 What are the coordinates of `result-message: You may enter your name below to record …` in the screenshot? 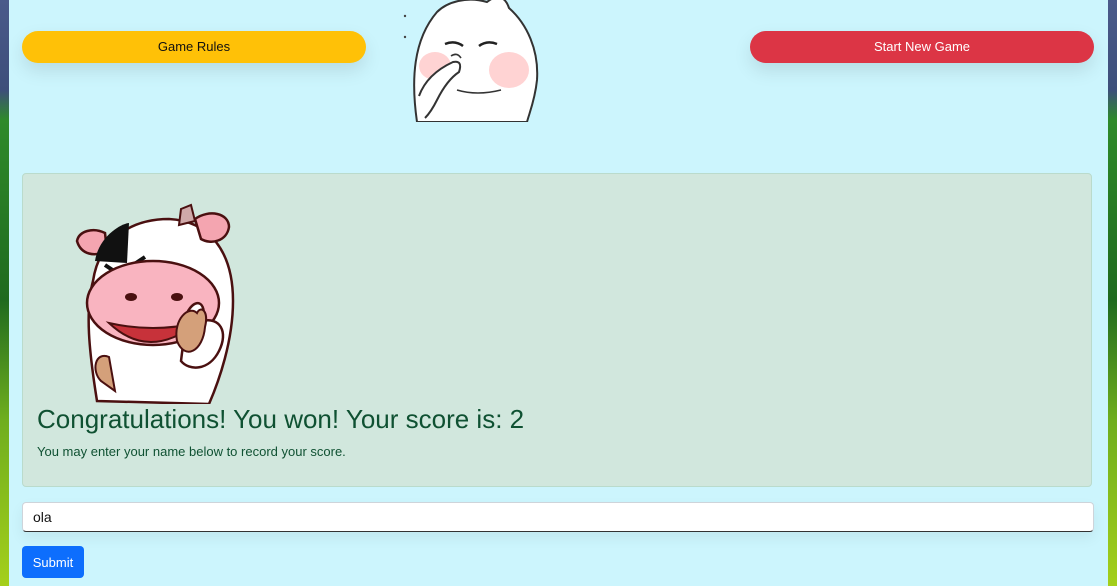 It's located at (191, 451).